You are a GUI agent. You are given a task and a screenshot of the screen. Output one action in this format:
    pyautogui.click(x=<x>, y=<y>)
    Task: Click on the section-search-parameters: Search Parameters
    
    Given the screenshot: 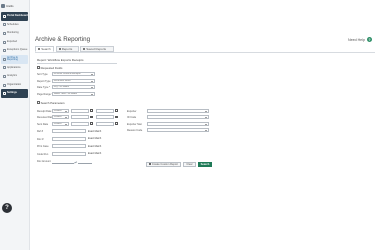 What is the action you would take?
    pyautogui.click(x=51, y=103)
    